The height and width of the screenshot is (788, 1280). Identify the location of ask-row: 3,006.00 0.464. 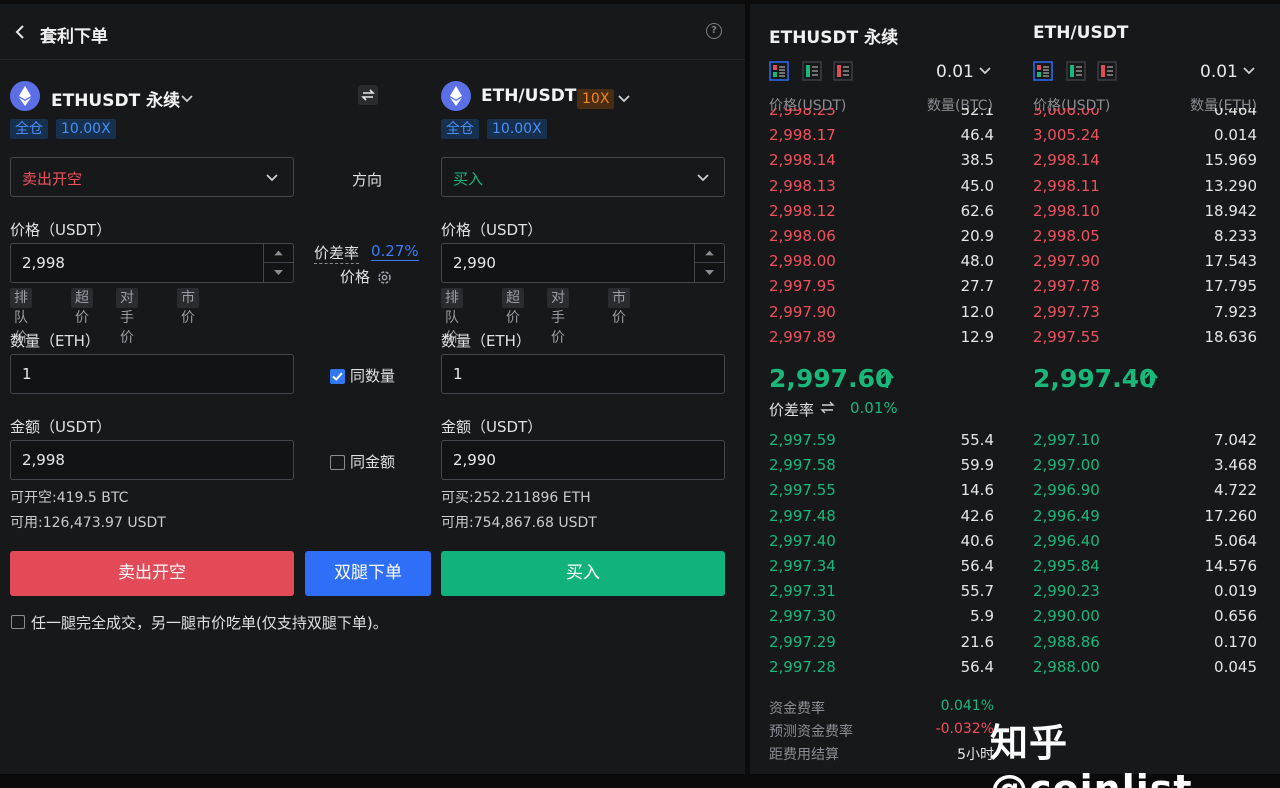
(1145, 115).